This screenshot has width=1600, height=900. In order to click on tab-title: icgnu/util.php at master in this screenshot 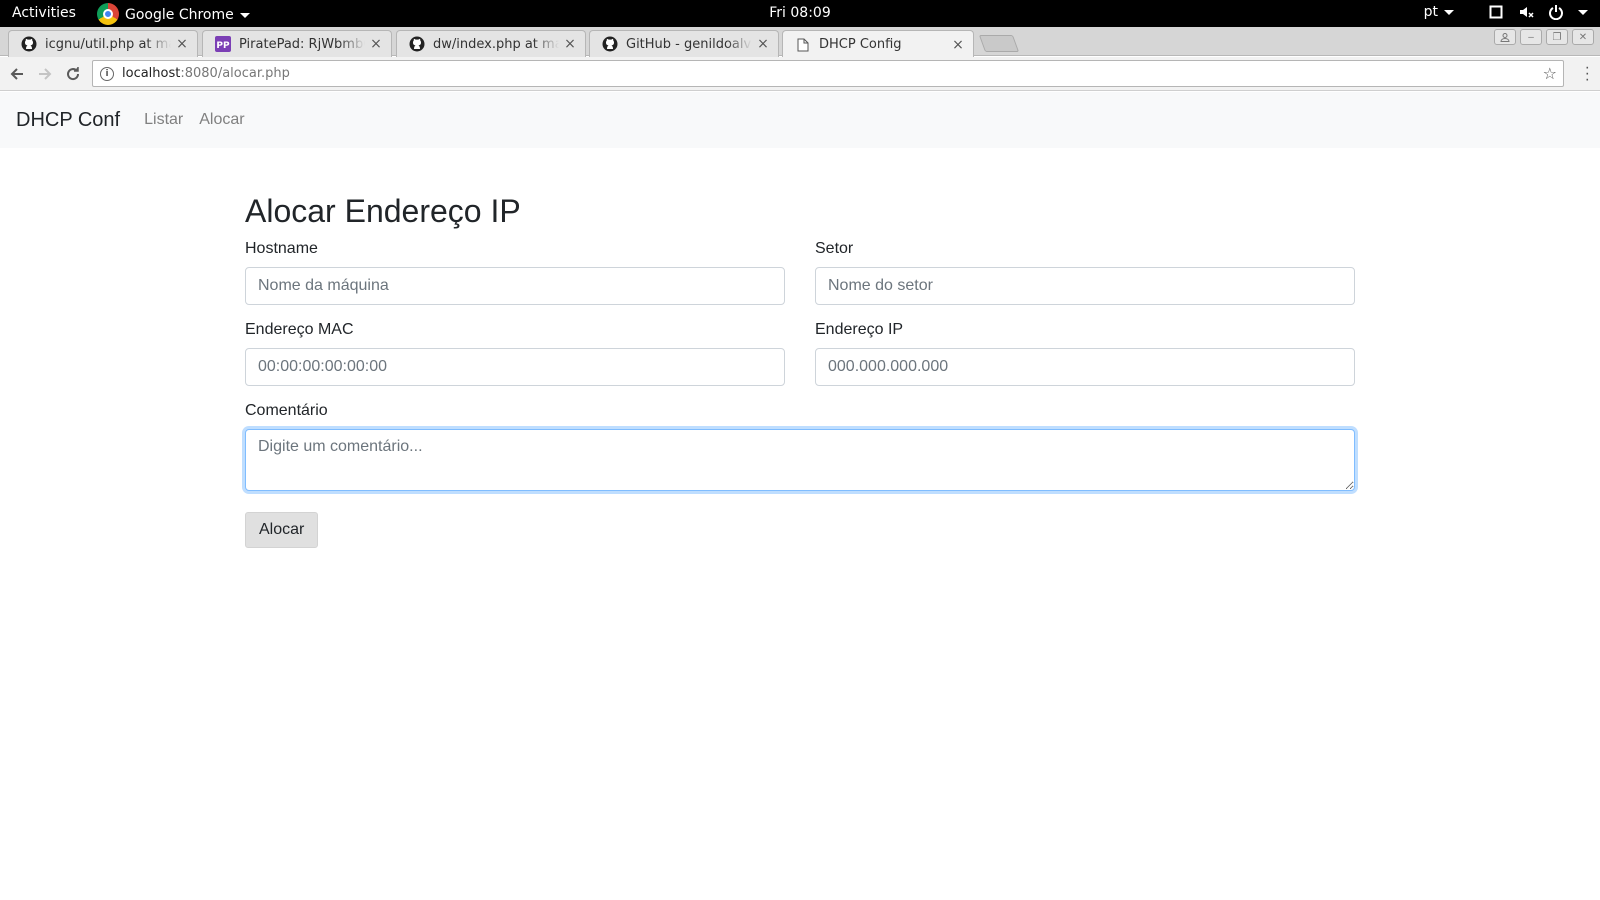, I will do `click(108, 44)`.